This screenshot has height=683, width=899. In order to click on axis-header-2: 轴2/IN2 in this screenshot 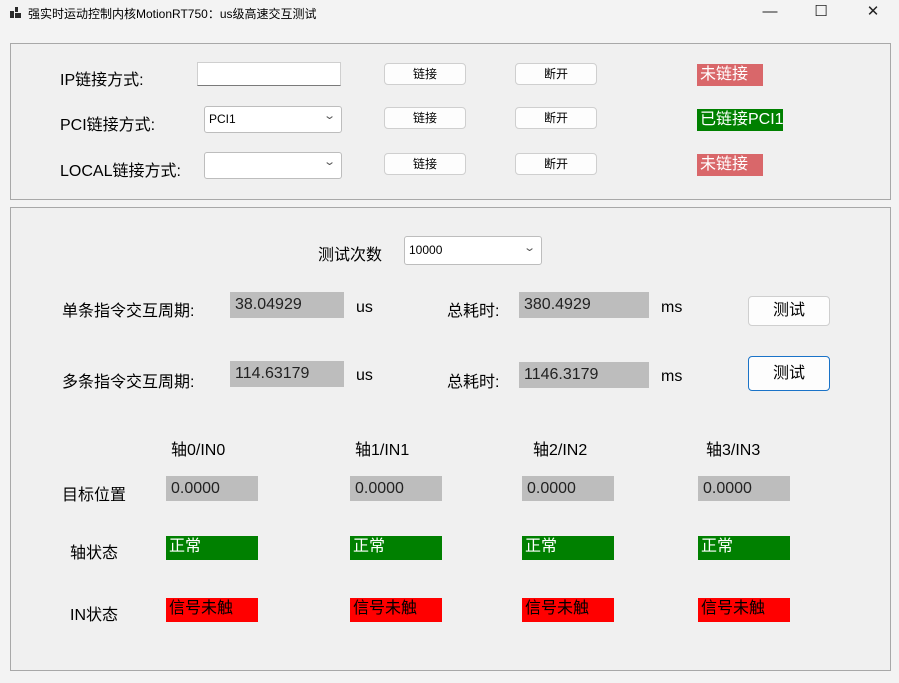, I will do `click(560, 450)`.